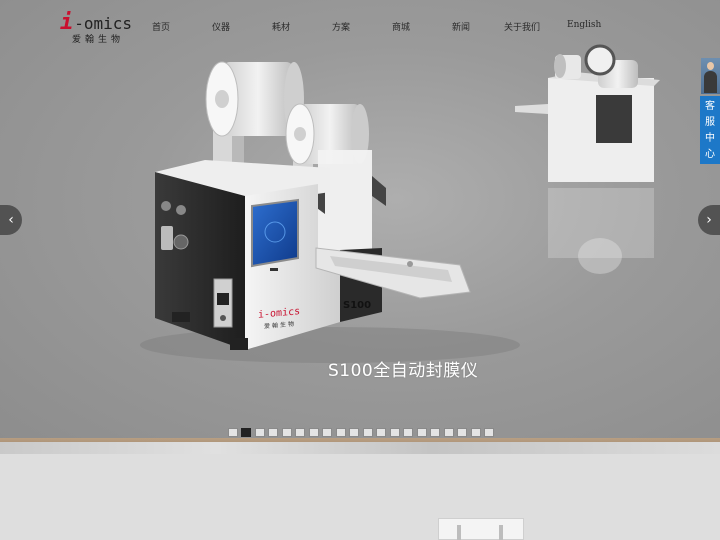  Describe the element at coordinates (710, 76) in the screenshot. I see `service-agent-avatar` at that location.